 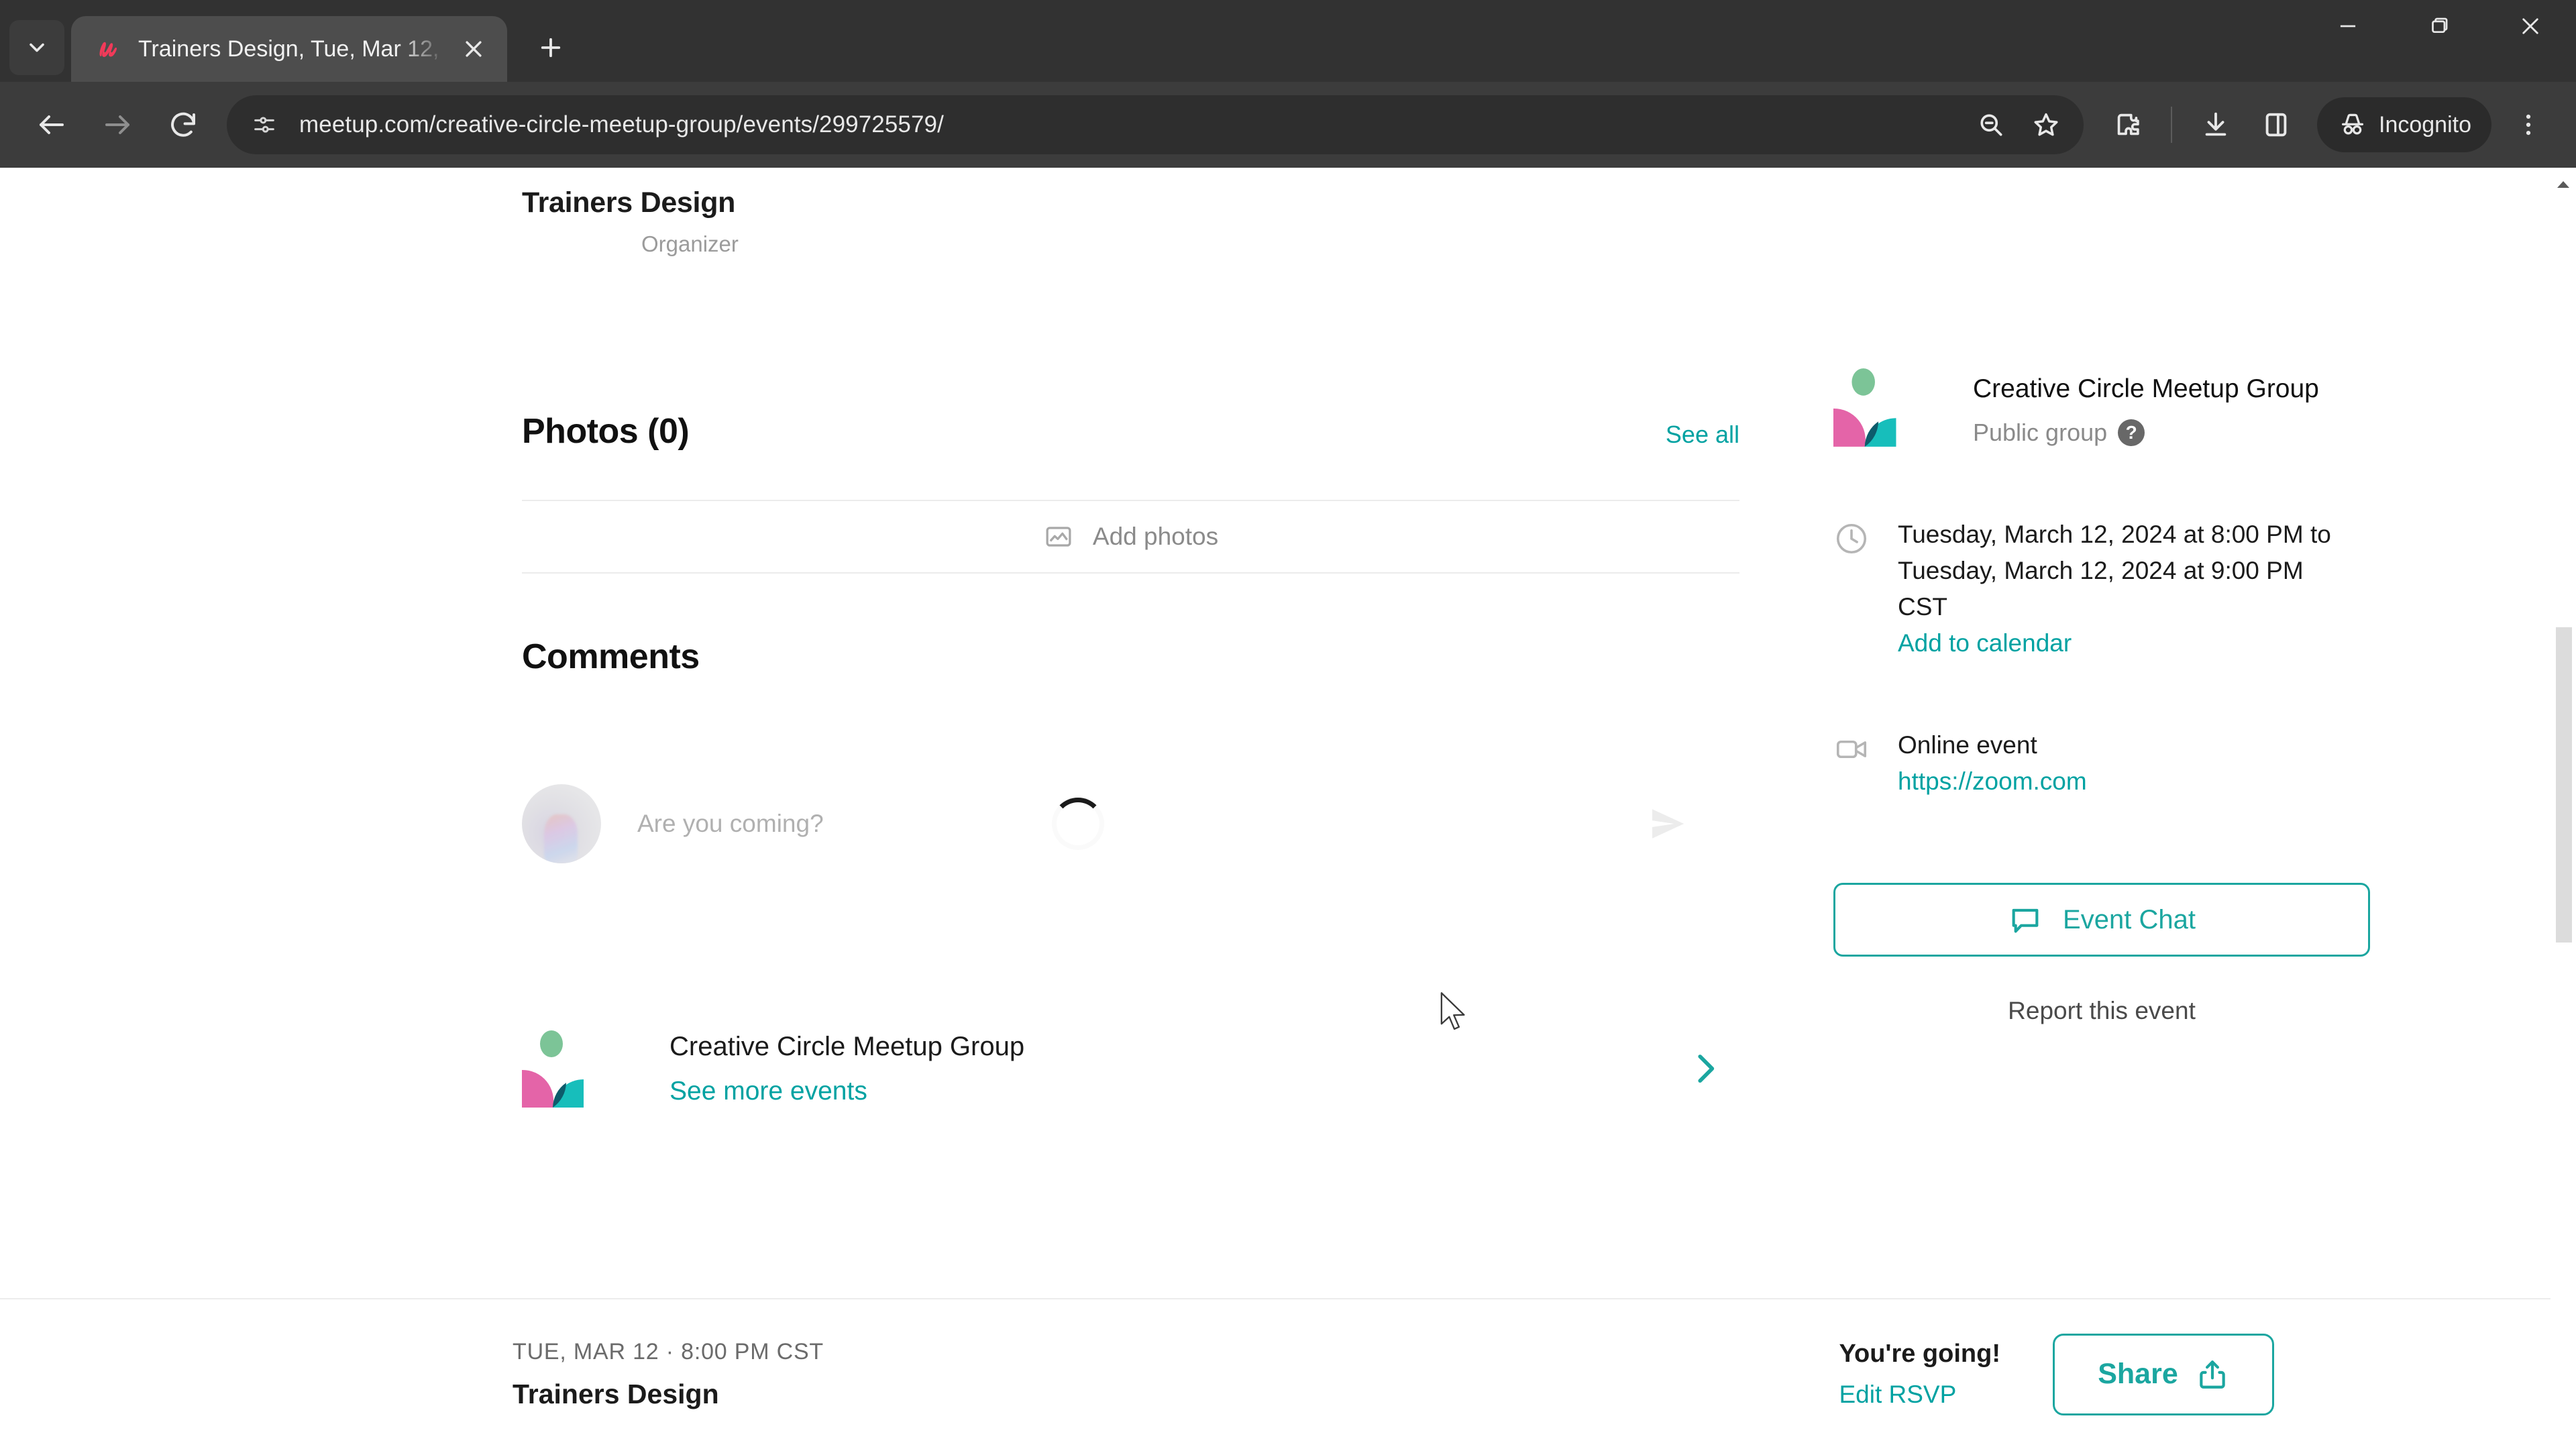 What do you see at coordinates (1702, 435) in the screenshot?
I see `photos-see-all-link: See all` at bounding box center [1702, 435].